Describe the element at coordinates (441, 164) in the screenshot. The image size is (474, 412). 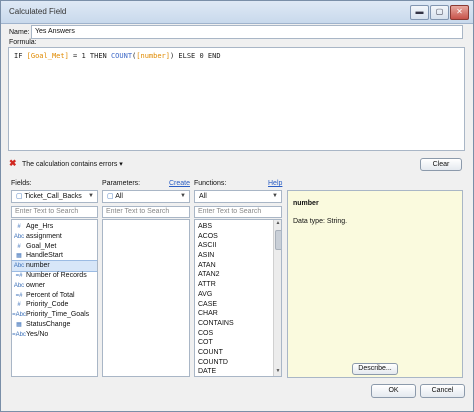
I see `clear-button: Clear` at that location.